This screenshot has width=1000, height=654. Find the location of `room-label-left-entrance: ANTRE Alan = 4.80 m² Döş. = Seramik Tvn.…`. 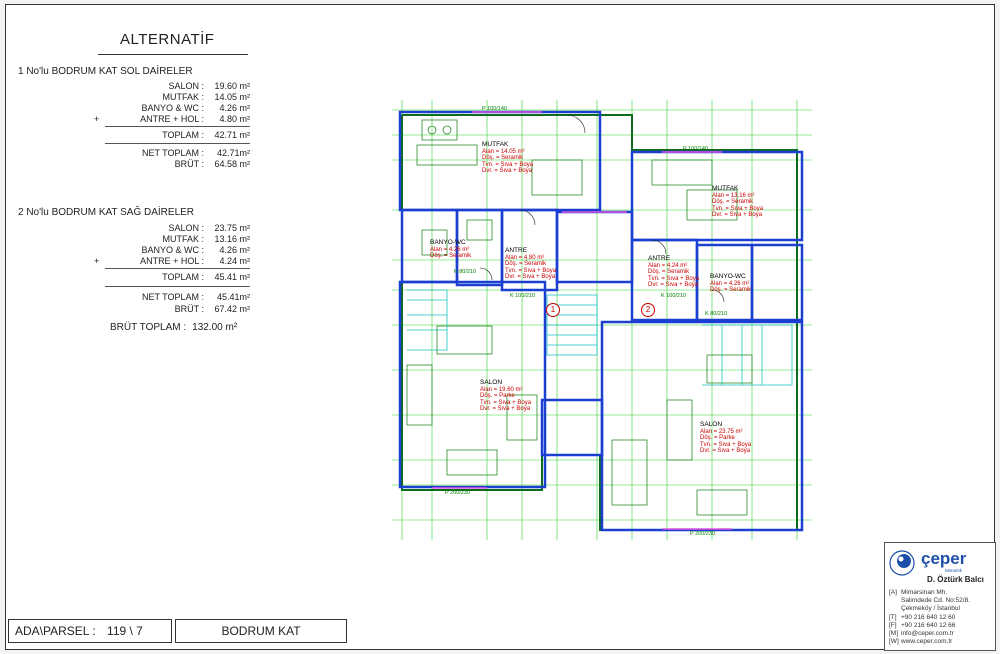

room-label-left-entrance: ANTRE Alan = 4.80 m² Döş. = Seramik Tvn.… is located at coordinates (531, 263).